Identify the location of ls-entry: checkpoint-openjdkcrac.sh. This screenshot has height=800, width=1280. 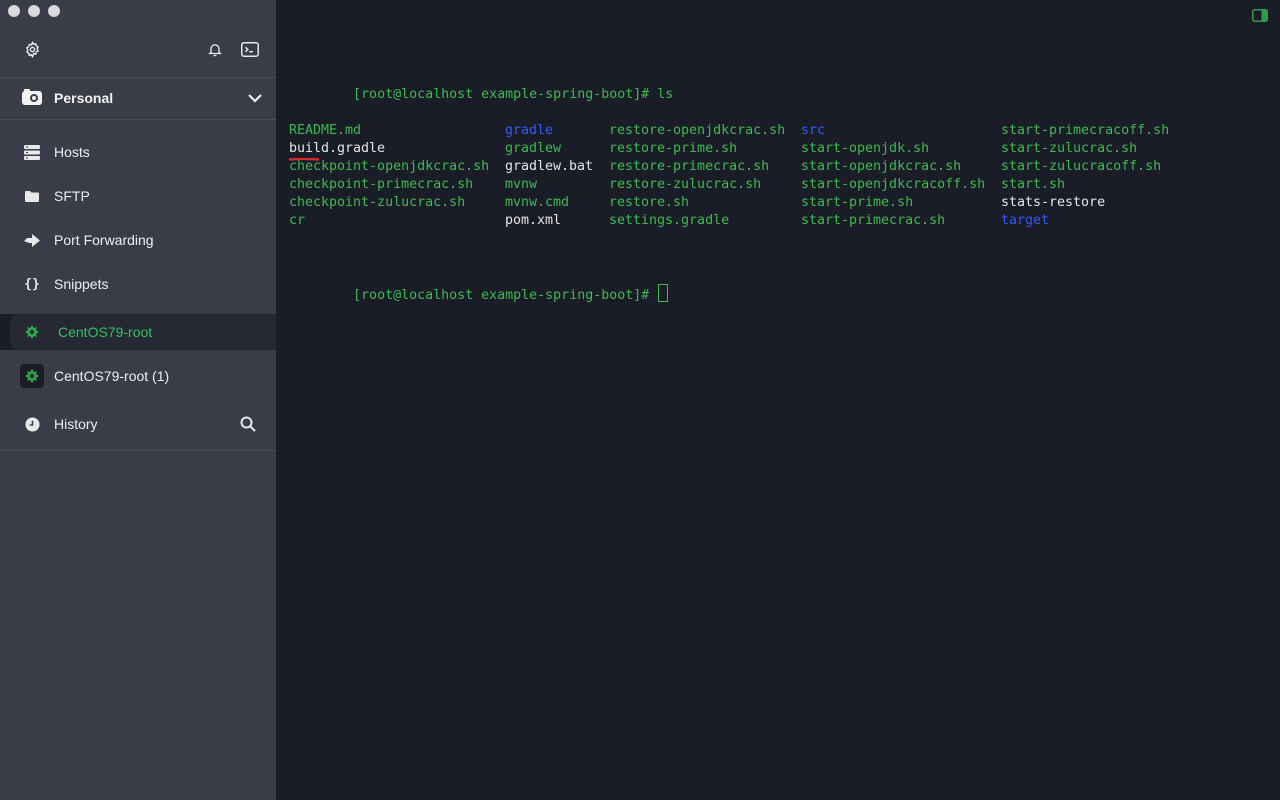
(389, 166).